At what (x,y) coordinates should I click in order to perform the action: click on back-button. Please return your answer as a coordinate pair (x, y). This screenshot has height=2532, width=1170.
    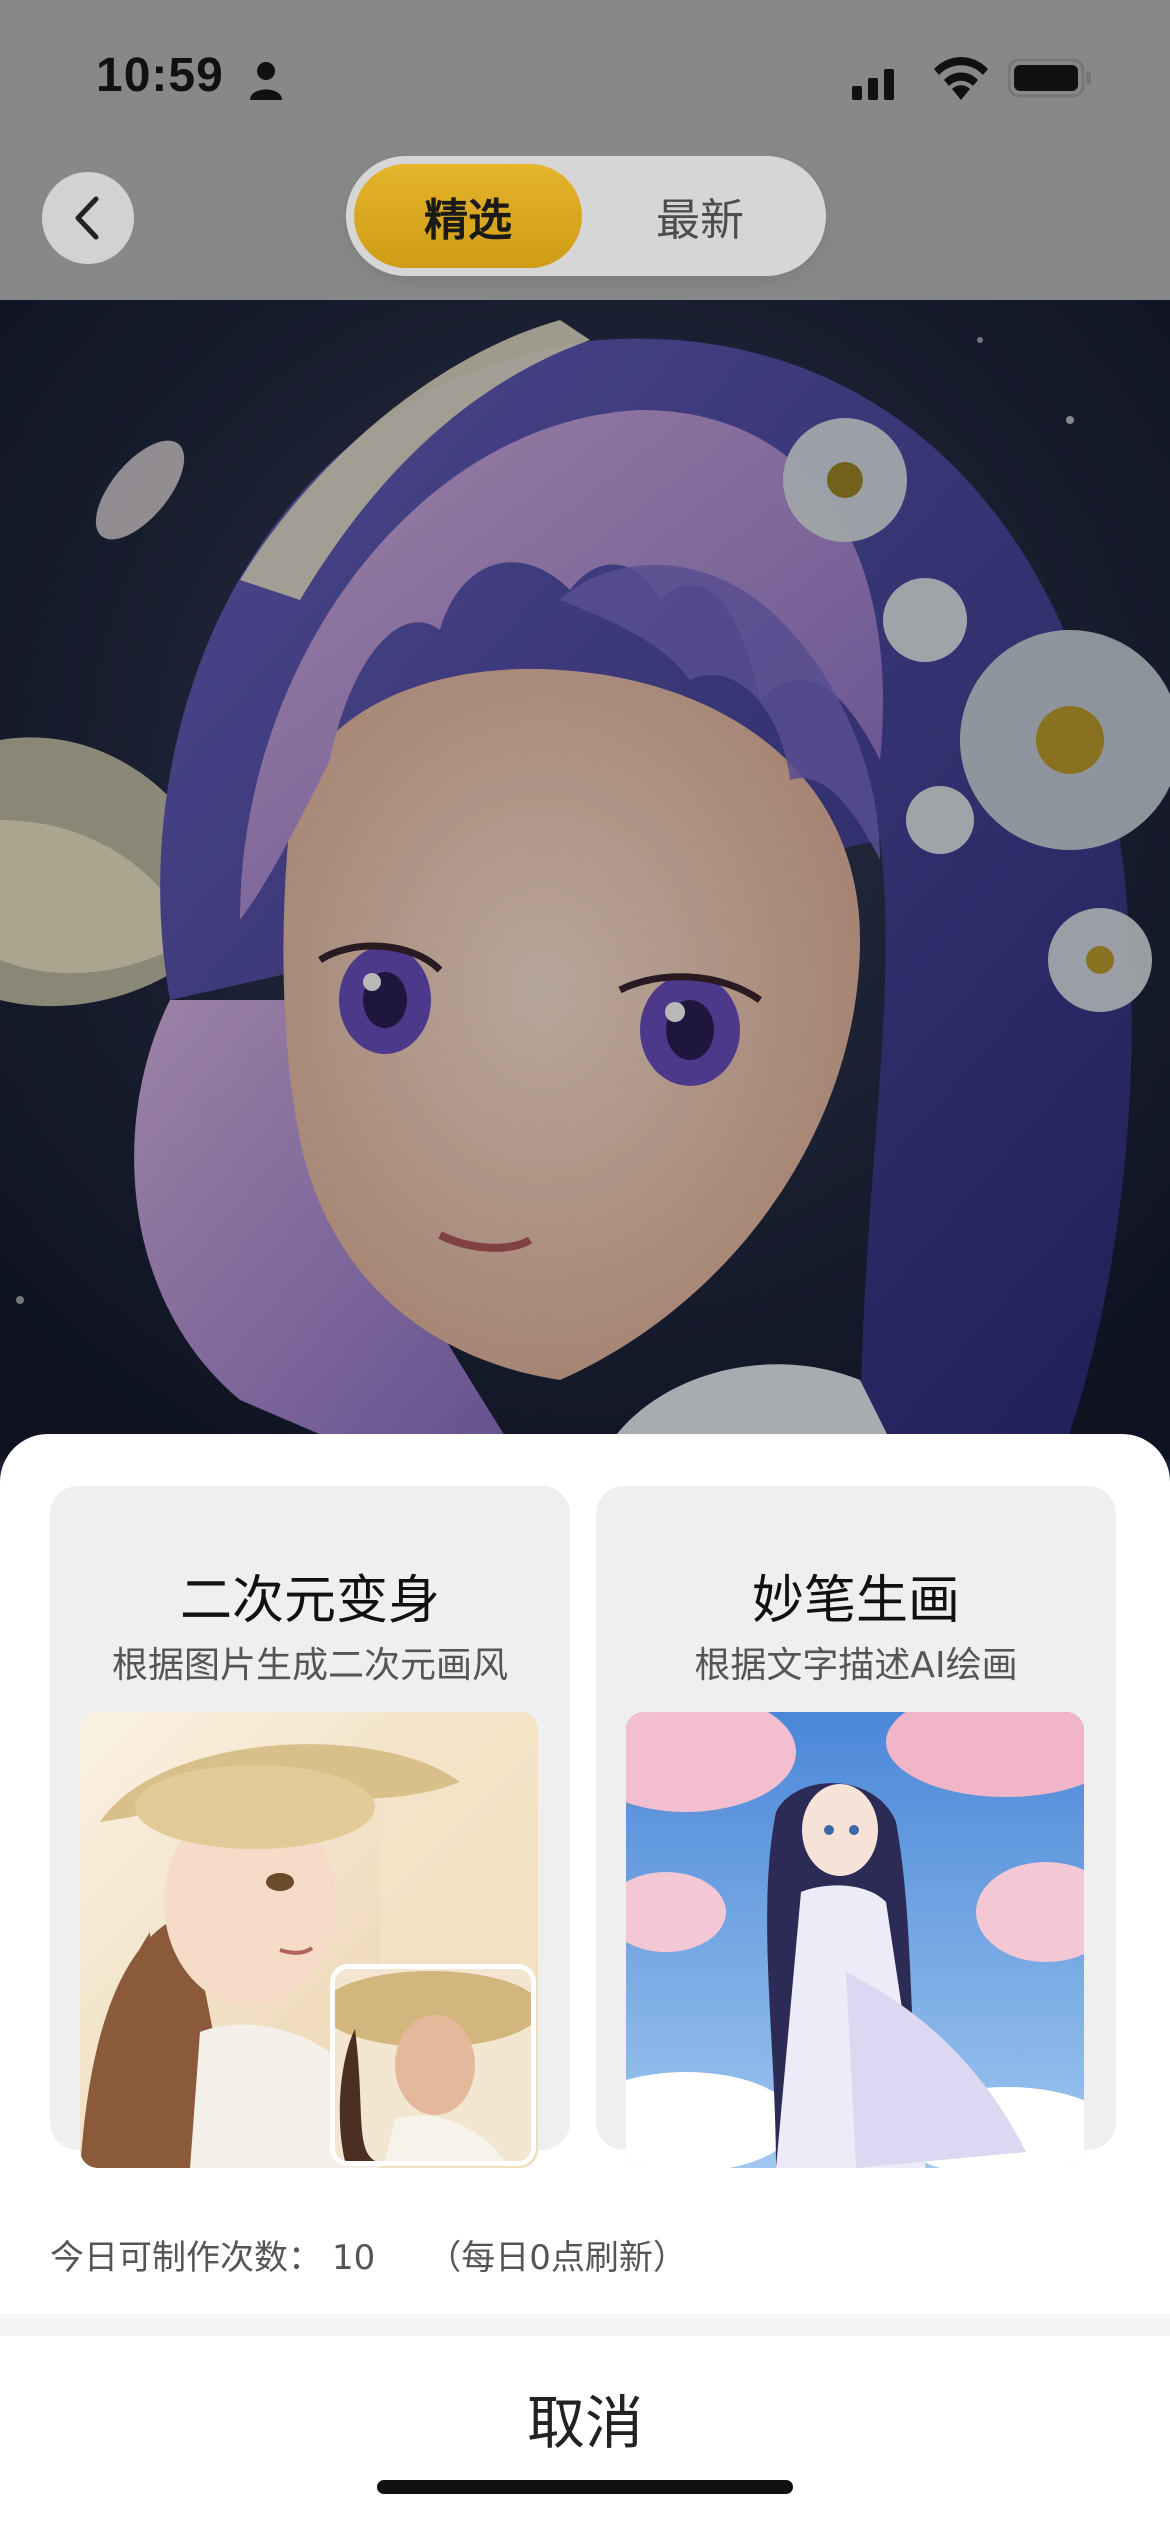
    Looking at the image, I should click on (88, 218).